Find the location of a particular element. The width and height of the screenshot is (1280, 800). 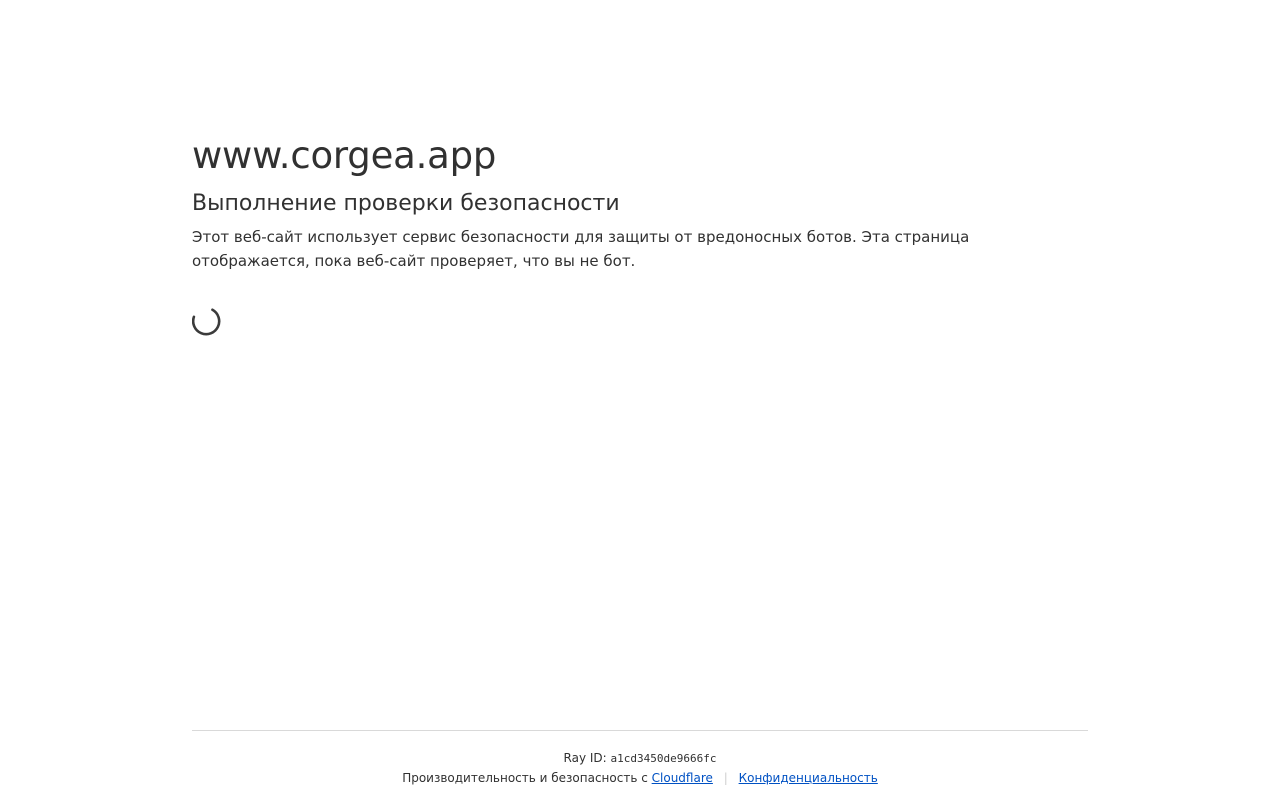

loading-spinner-icon is located at coordinates (208, 322).